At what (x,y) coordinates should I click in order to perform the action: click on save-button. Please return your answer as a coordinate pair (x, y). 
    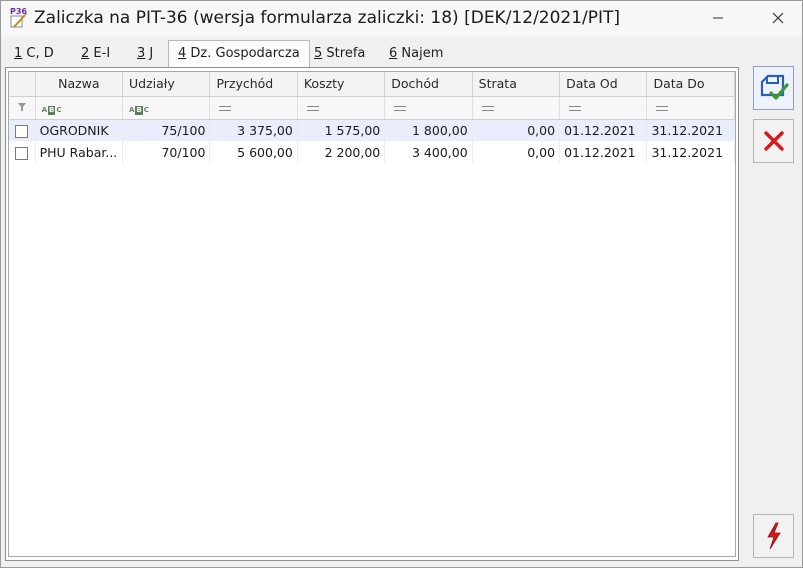
    Looking at the image, I should click on (773, 88).